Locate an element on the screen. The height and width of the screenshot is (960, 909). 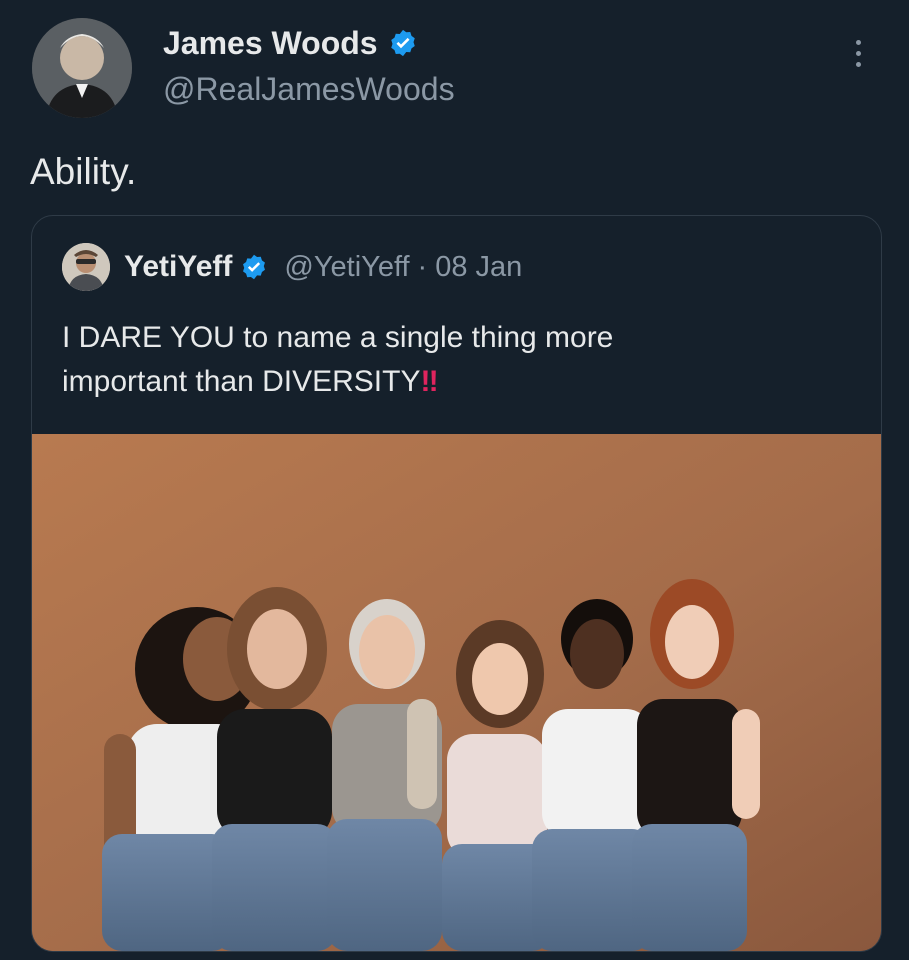
author-avatar is located at coordinates (82, 68).